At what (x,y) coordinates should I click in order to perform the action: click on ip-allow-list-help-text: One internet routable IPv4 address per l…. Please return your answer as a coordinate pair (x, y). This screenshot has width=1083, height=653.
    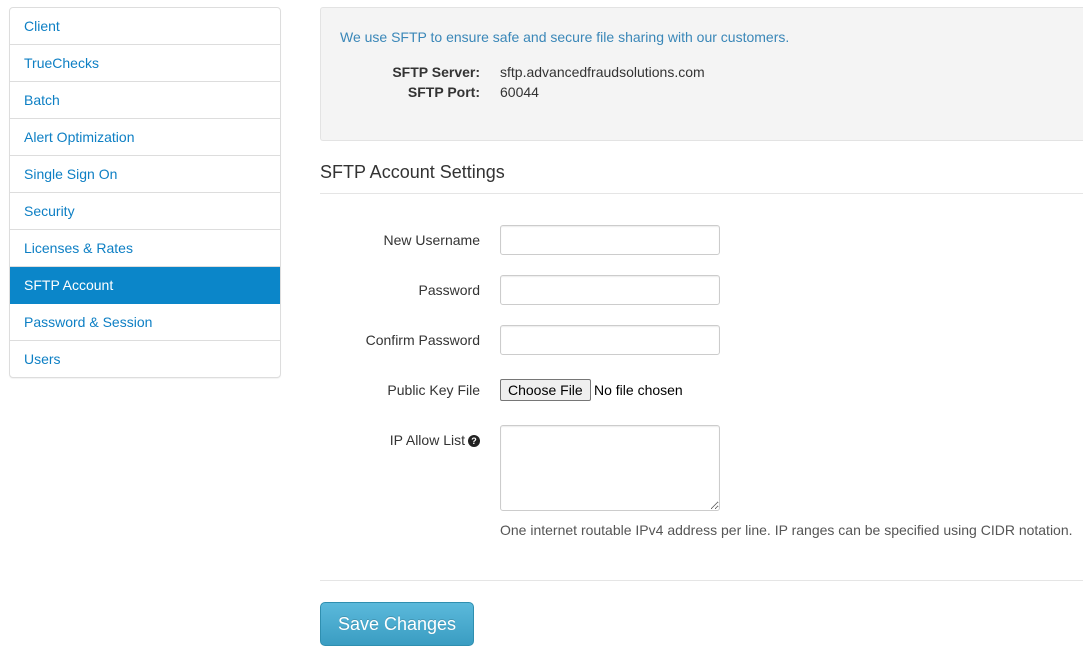
    Looking at the image, I should click on (786, 530).